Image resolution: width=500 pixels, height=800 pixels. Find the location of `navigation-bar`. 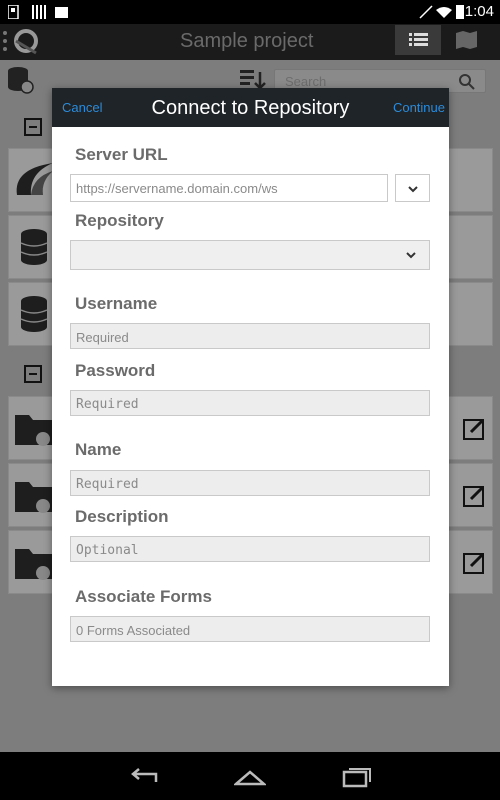

navigation-bar is located at coordinates (250, 776).